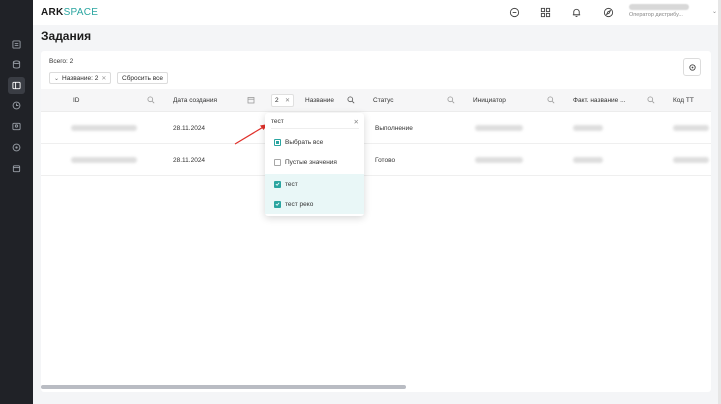 The width and height of the screenshot is (721, 404). What do you see at coordinates (304, 142) in the screenshot?
I see `option-label: Выбрать все` at bounding box center [304, 142].